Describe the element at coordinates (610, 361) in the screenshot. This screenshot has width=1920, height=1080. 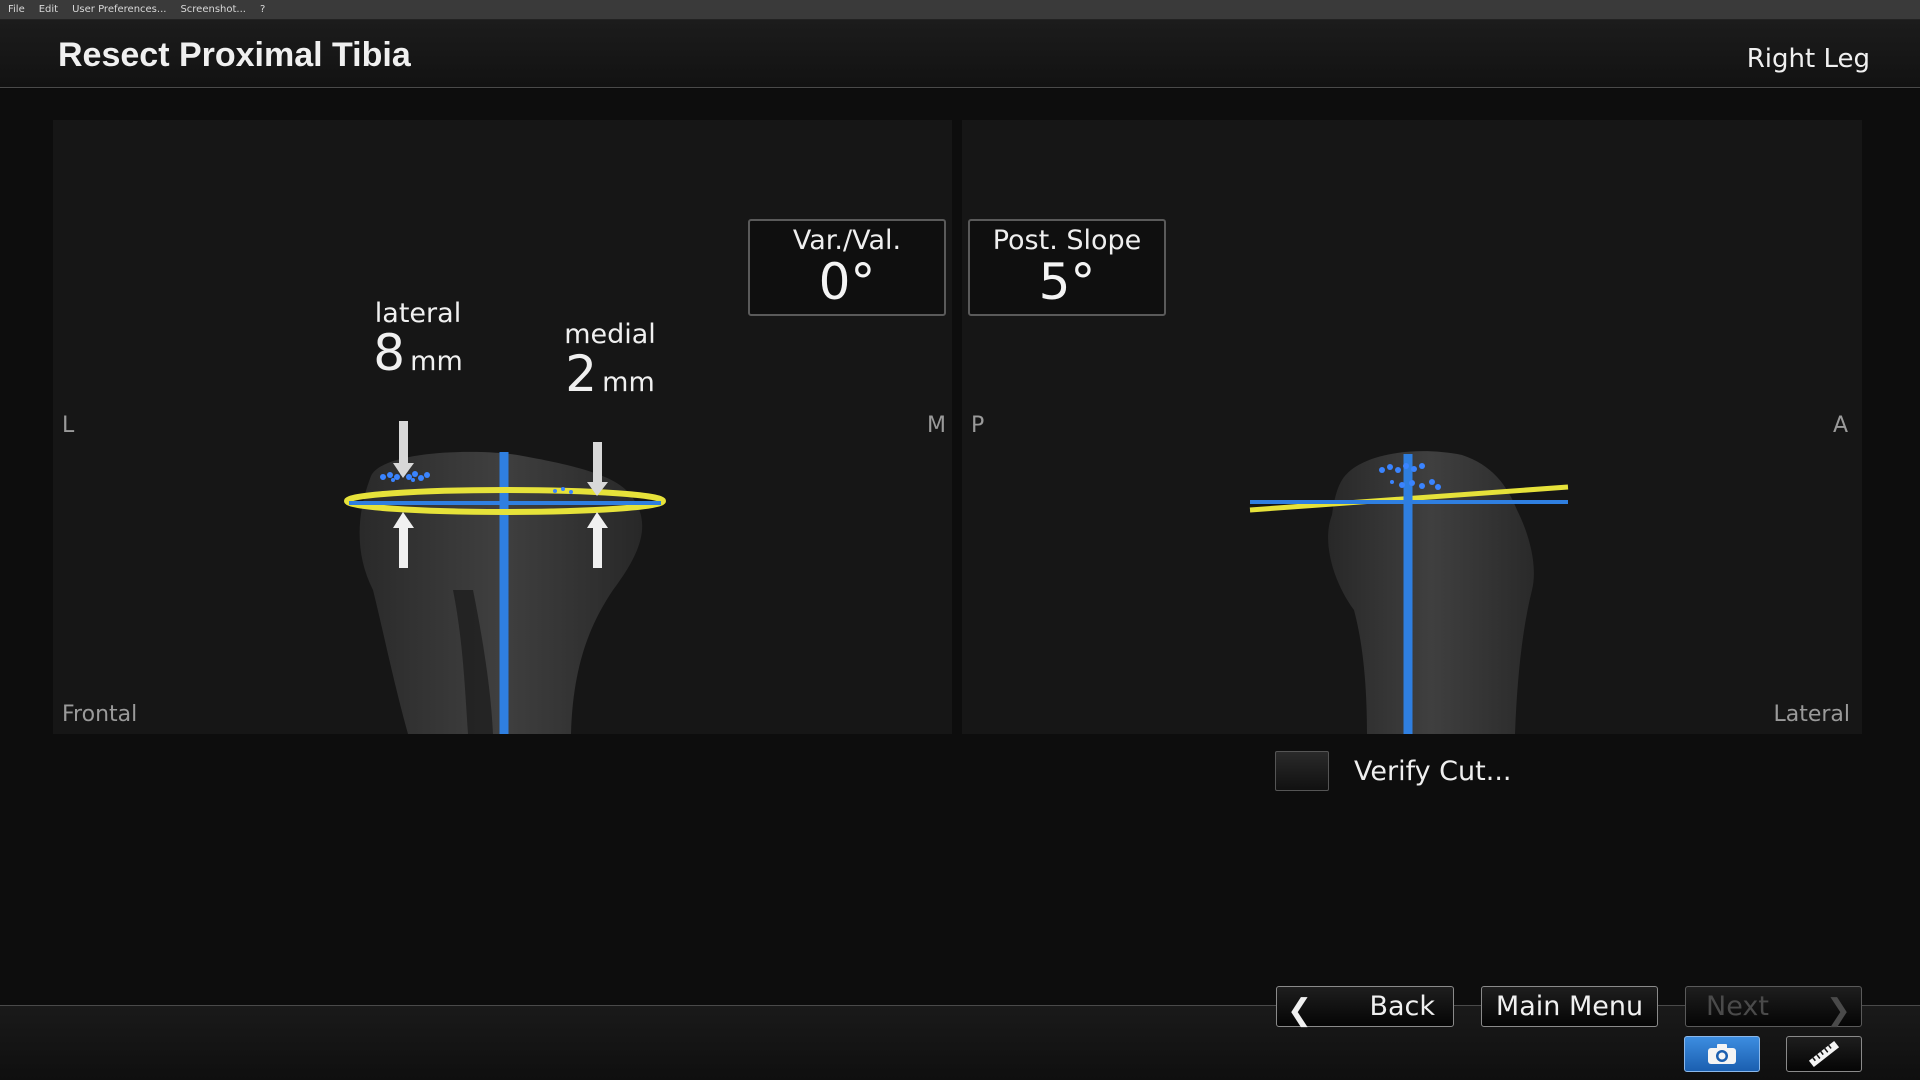
I see `medial-depth-label: medial 2 mm` at that location.